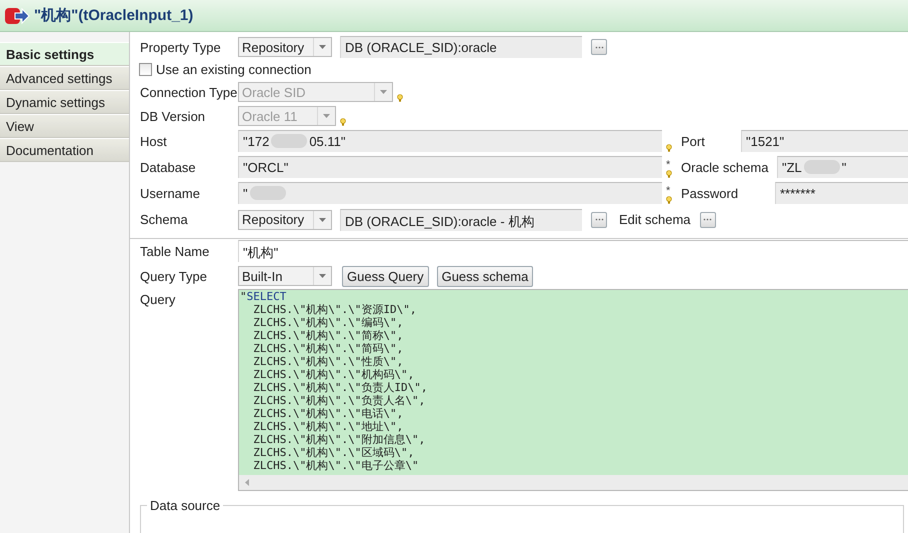  What do you see at coordinates (335, 309) in the screenshot?
I see `code-line: ZLCHS.\"机构\".\"资源ID\",` at bounding box center [335, 309].